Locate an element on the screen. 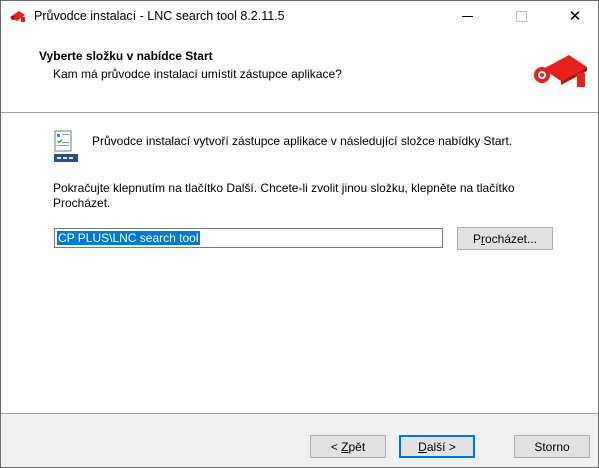  next-button: Další > is located at coordinates (437, 446).